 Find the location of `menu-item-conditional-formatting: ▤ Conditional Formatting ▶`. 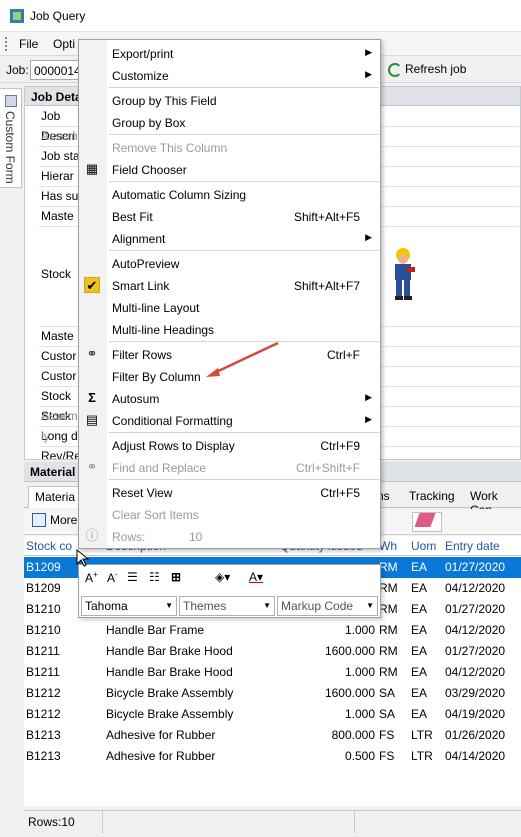

menu-item-conditional-formatting: ▤ Conditional Formatting ▶ is located at coordinates (229, 420).